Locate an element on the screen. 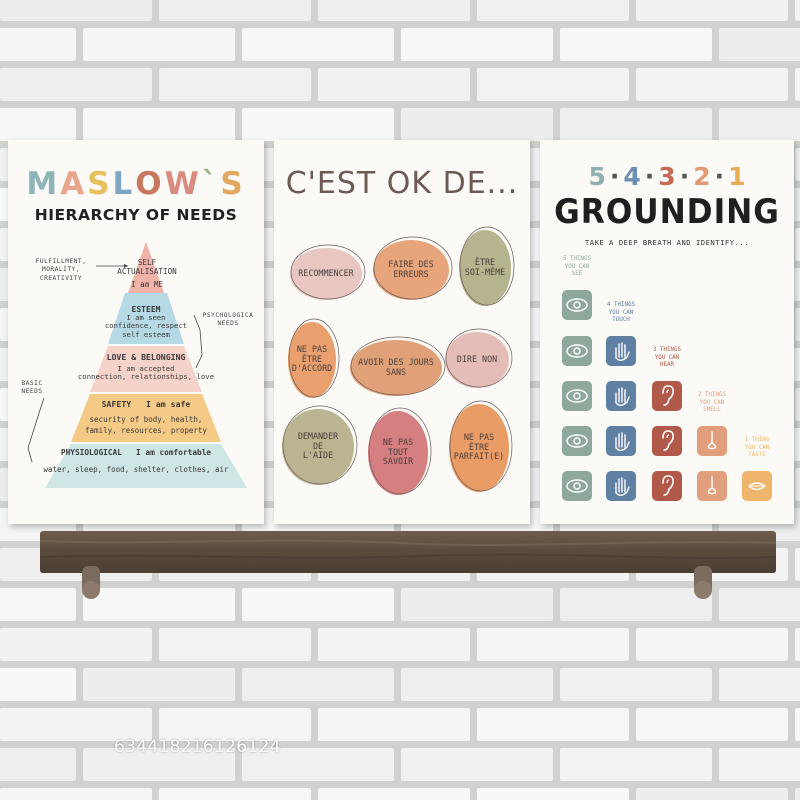  level-1-desc: I am ME is located at coordinates (146, 284).